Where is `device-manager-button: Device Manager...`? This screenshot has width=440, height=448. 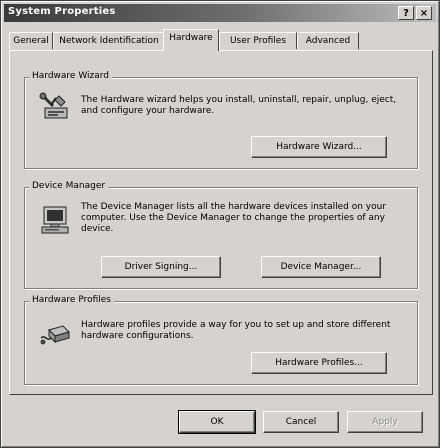
device-manager-button: Device Manager... is located at coordinates (321, 267).